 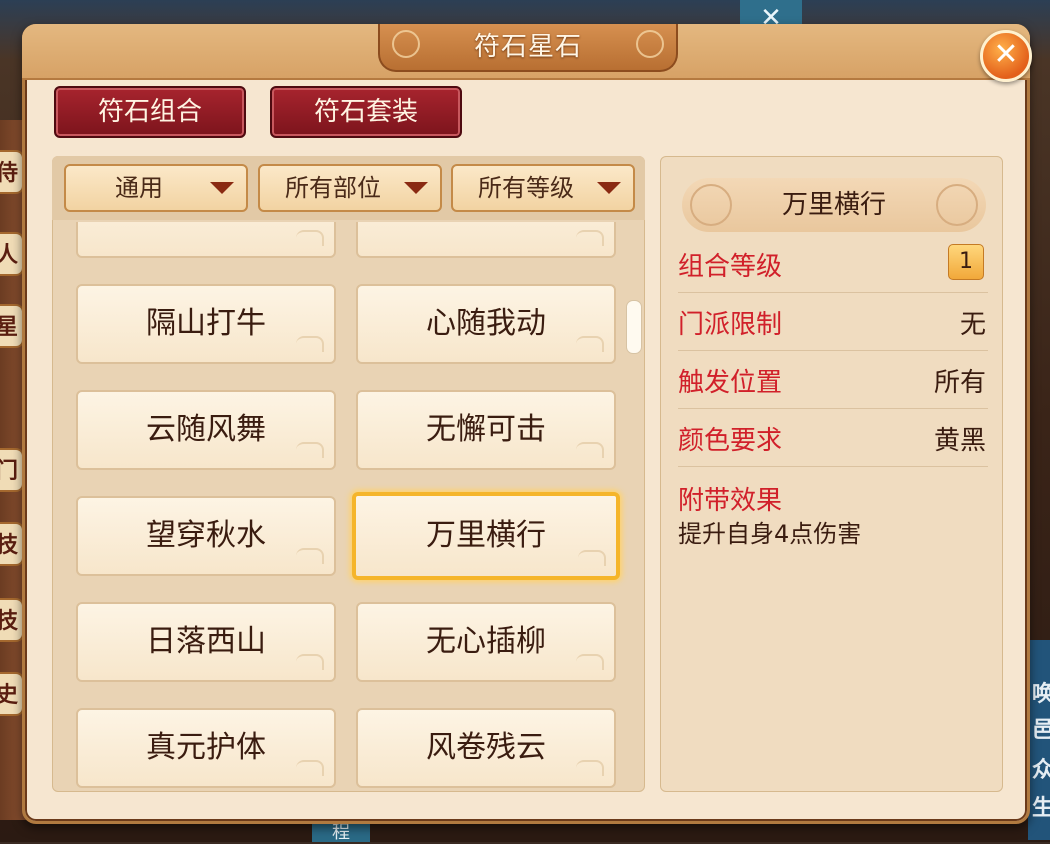 What do you see at coordinates (526, 188) in the screenshot?
I see `filter-level-value: 所有等级` at bounding box center [526, 188].